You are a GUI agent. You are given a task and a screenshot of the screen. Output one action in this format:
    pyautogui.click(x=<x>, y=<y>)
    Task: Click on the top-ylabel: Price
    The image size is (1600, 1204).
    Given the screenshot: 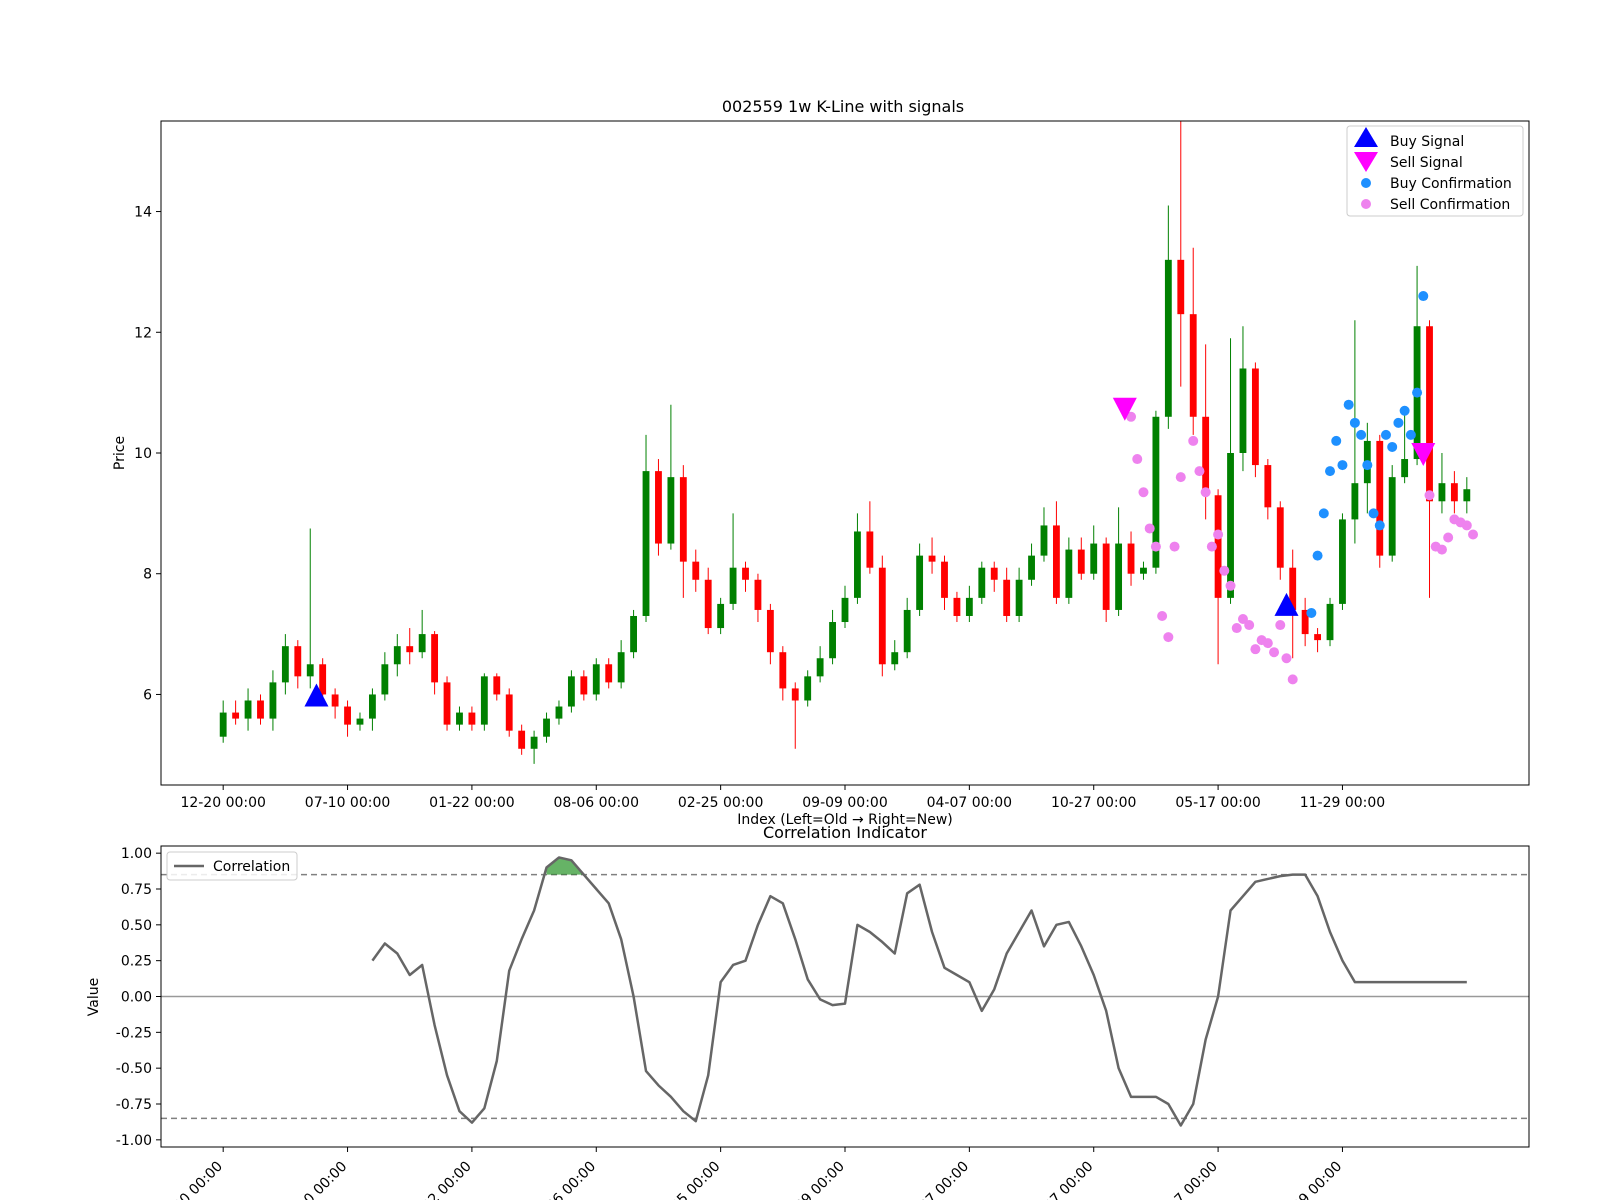 What is the action you would take?
    pyautogui.click(x=120, y=453)
    